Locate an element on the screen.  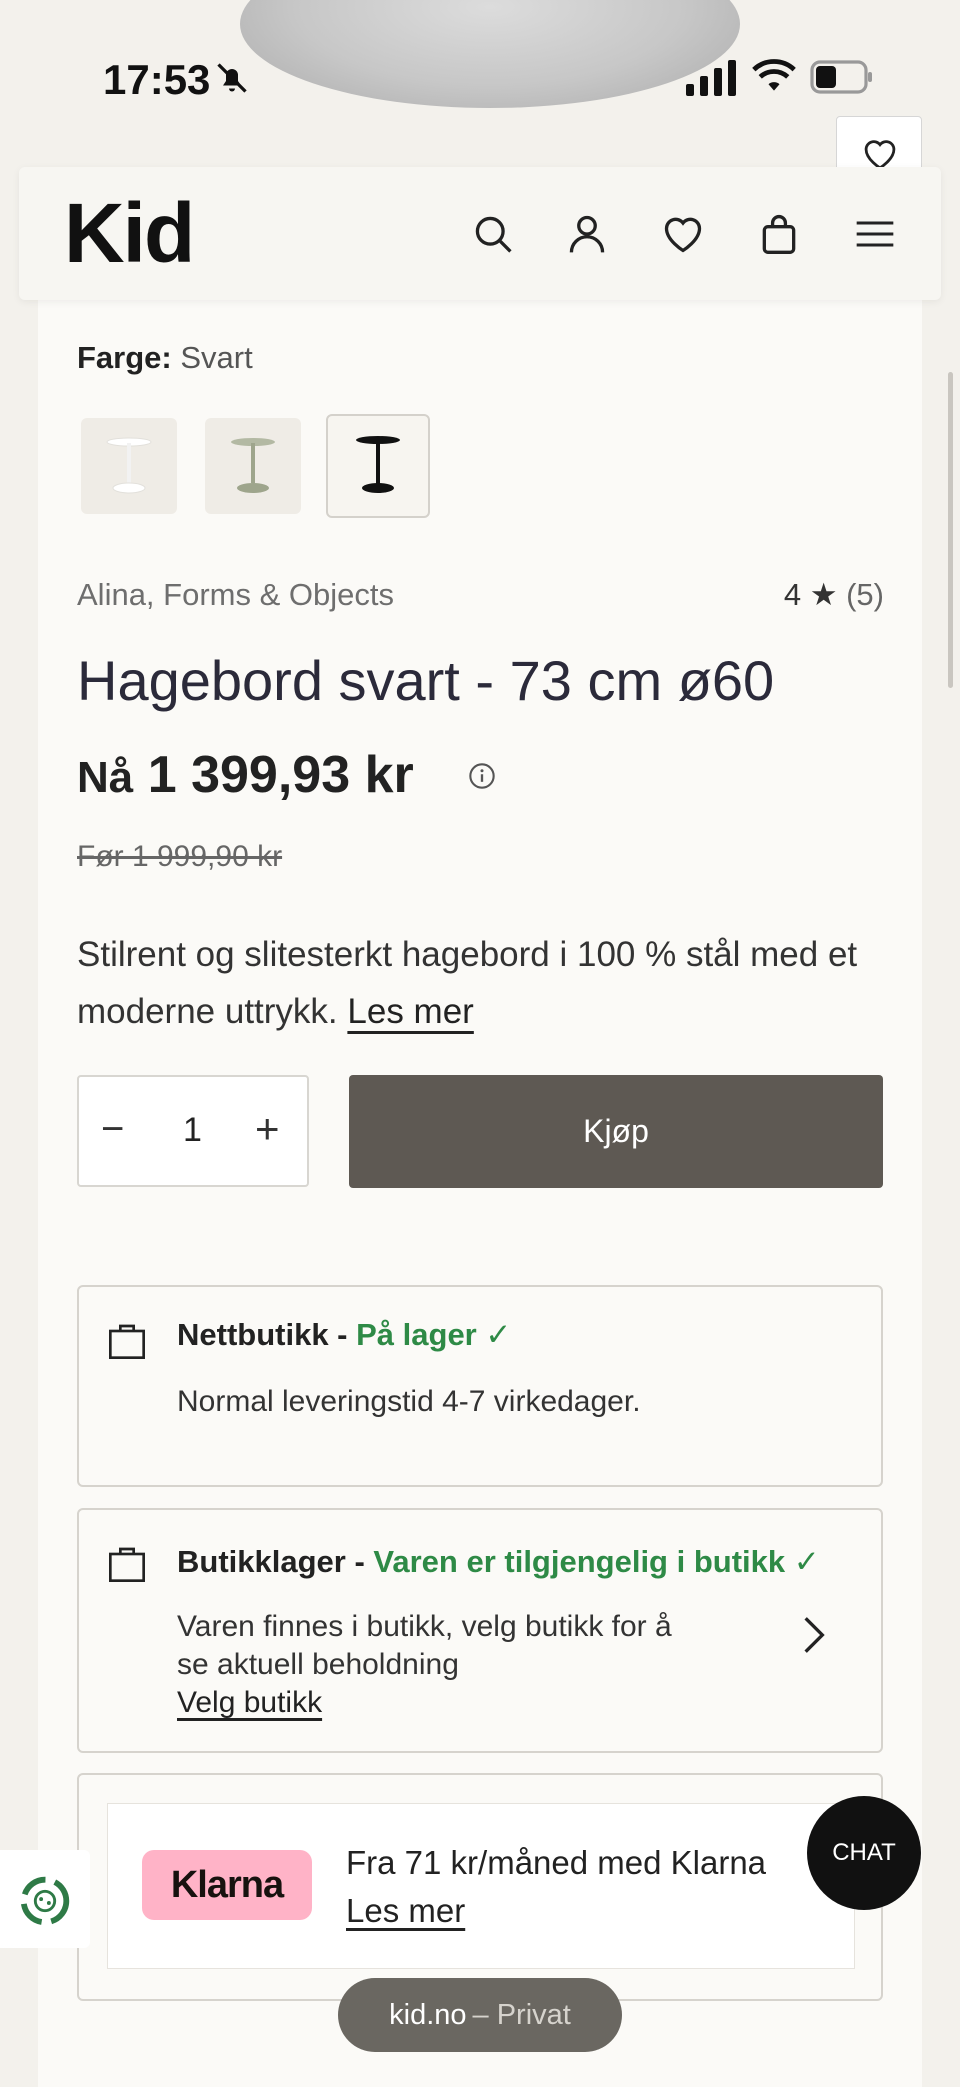
status-time: 17:53 is located at coordinates (157, 79).